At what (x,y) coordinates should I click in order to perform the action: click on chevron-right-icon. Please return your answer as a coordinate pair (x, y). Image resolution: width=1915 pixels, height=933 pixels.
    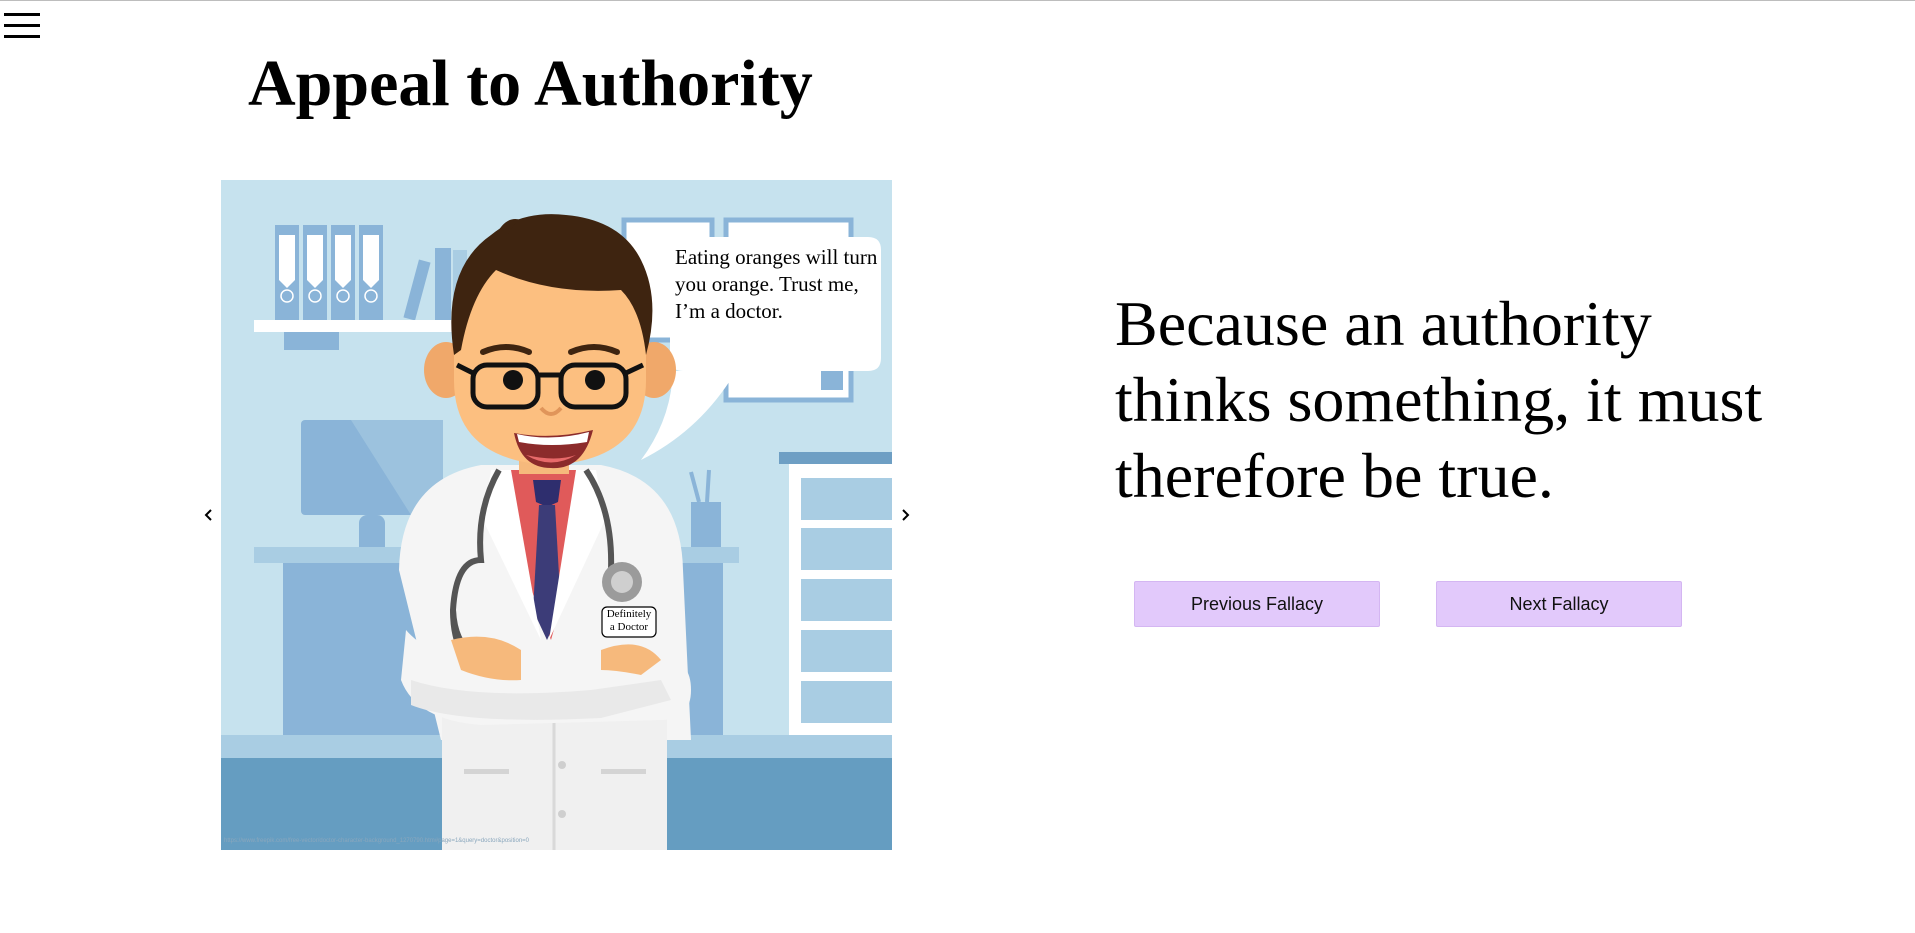
    Looking at the image, I should click on (906, 515).